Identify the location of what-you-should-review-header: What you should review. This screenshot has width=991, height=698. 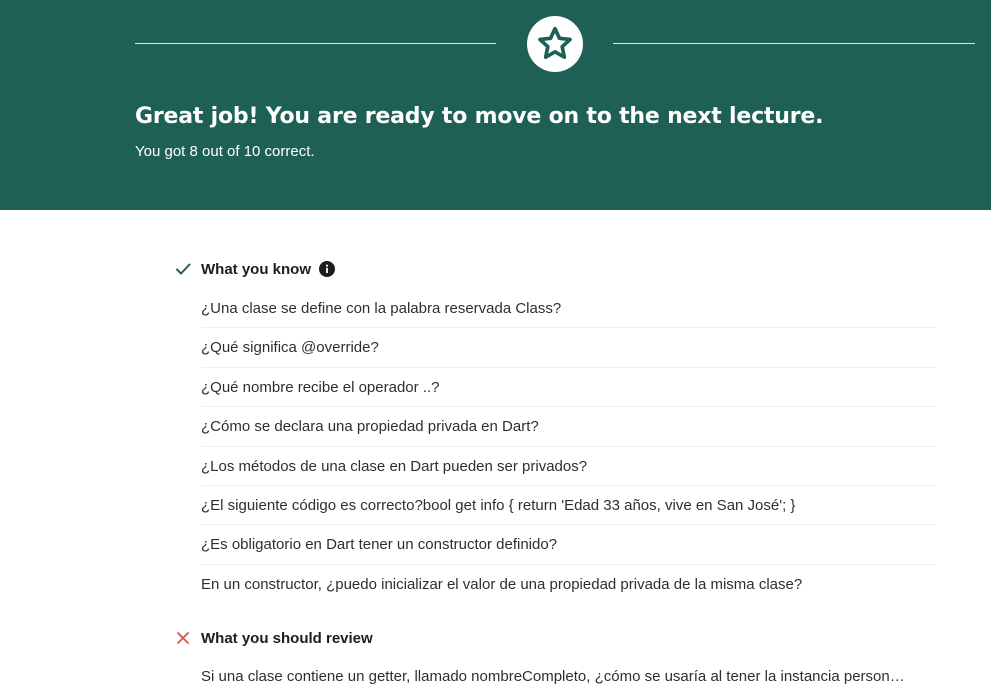
(274, 638).